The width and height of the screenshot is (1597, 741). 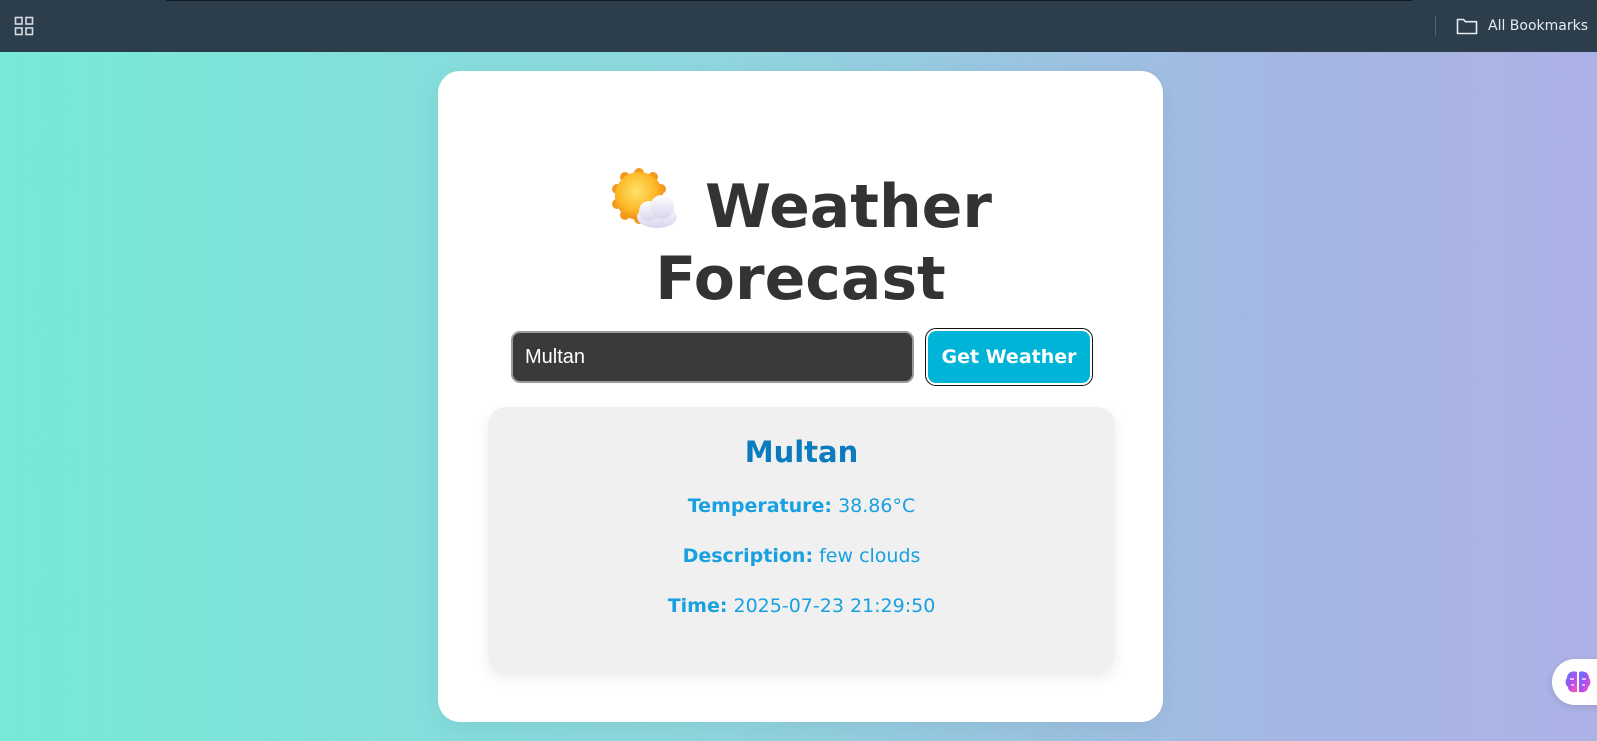 What do you see at coordinates (800, 279) in the screenshot?
I see `title-forecast-text: Forecast` at bounding box center [800, 279].